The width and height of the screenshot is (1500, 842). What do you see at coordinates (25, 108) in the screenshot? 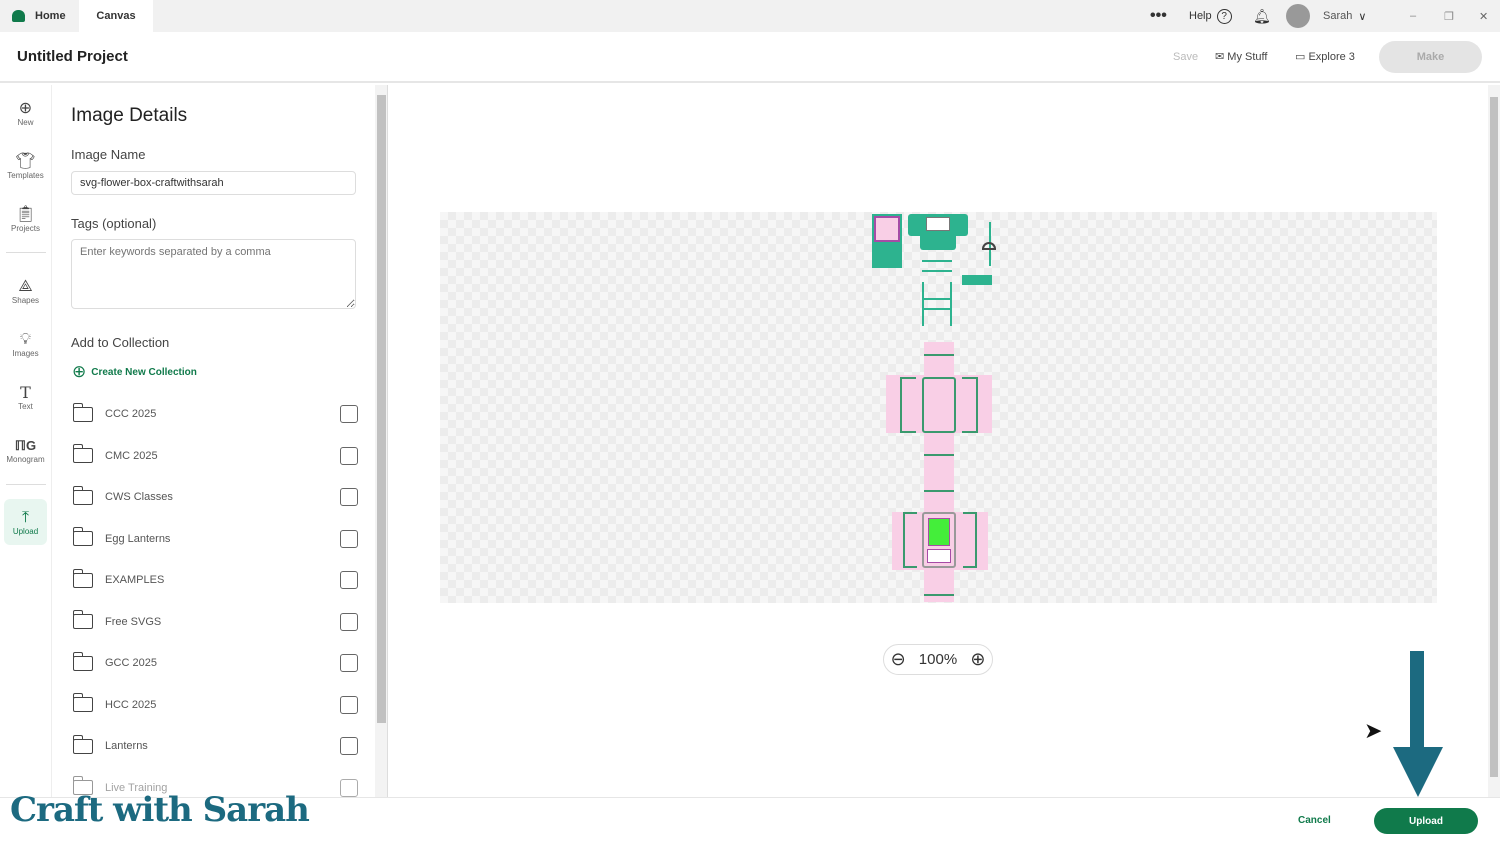
I see `plus-circle-icon: ⊕` at bounding box center [25, 108].